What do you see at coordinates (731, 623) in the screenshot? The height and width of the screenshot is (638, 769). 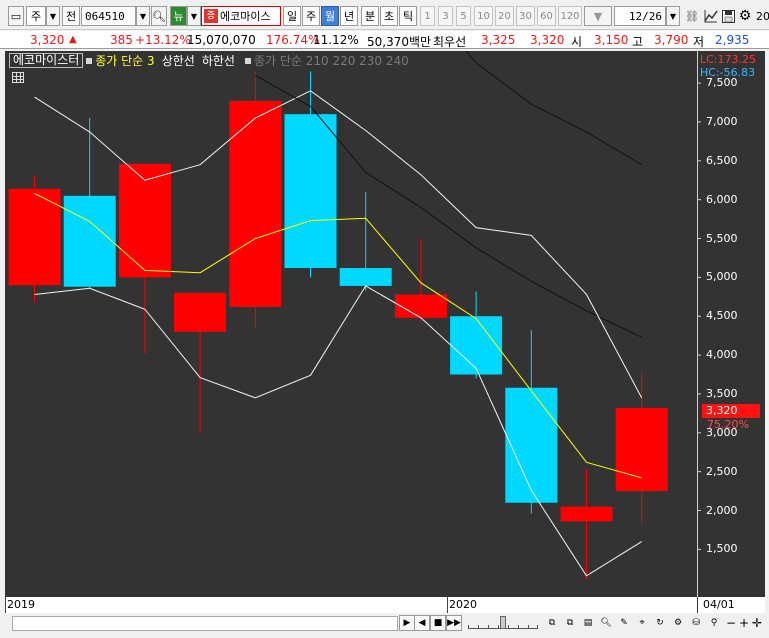 I see `zoom-out-icon: −` at bounding box center [731, 623].